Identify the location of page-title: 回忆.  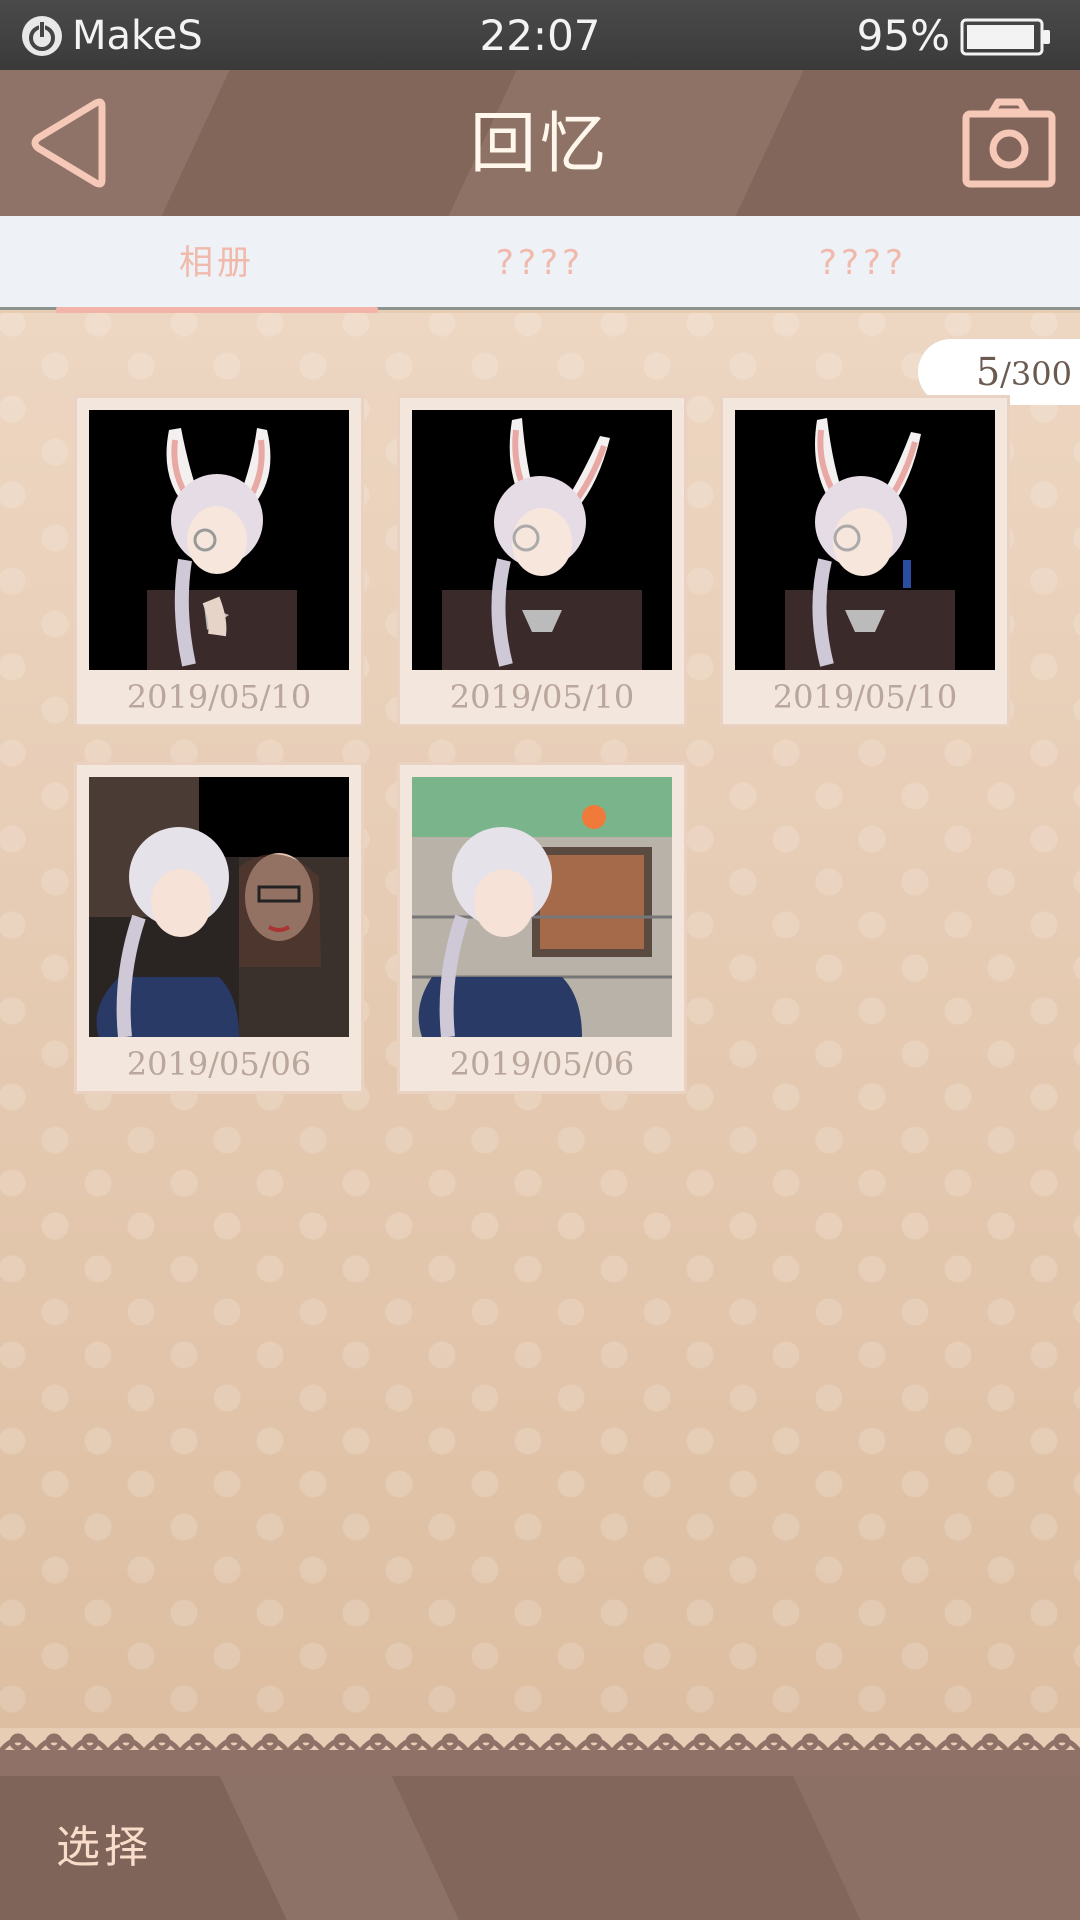
(540, 143).